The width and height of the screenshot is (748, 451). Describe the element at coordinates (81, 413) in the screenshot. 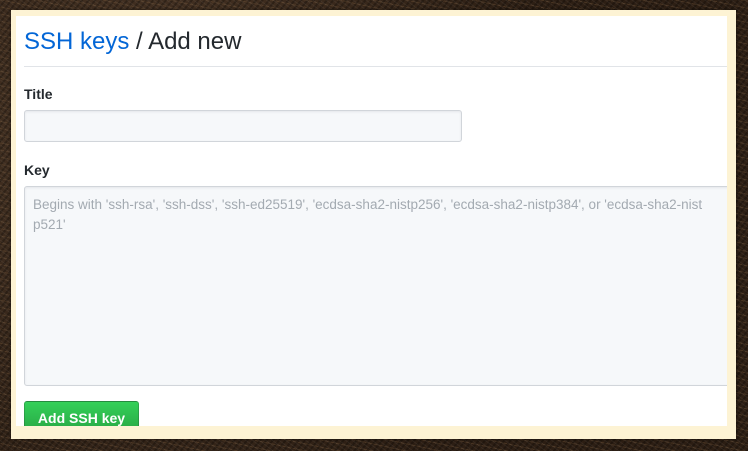

I see `add-ssh-key-button: Add SSH key` at that location.